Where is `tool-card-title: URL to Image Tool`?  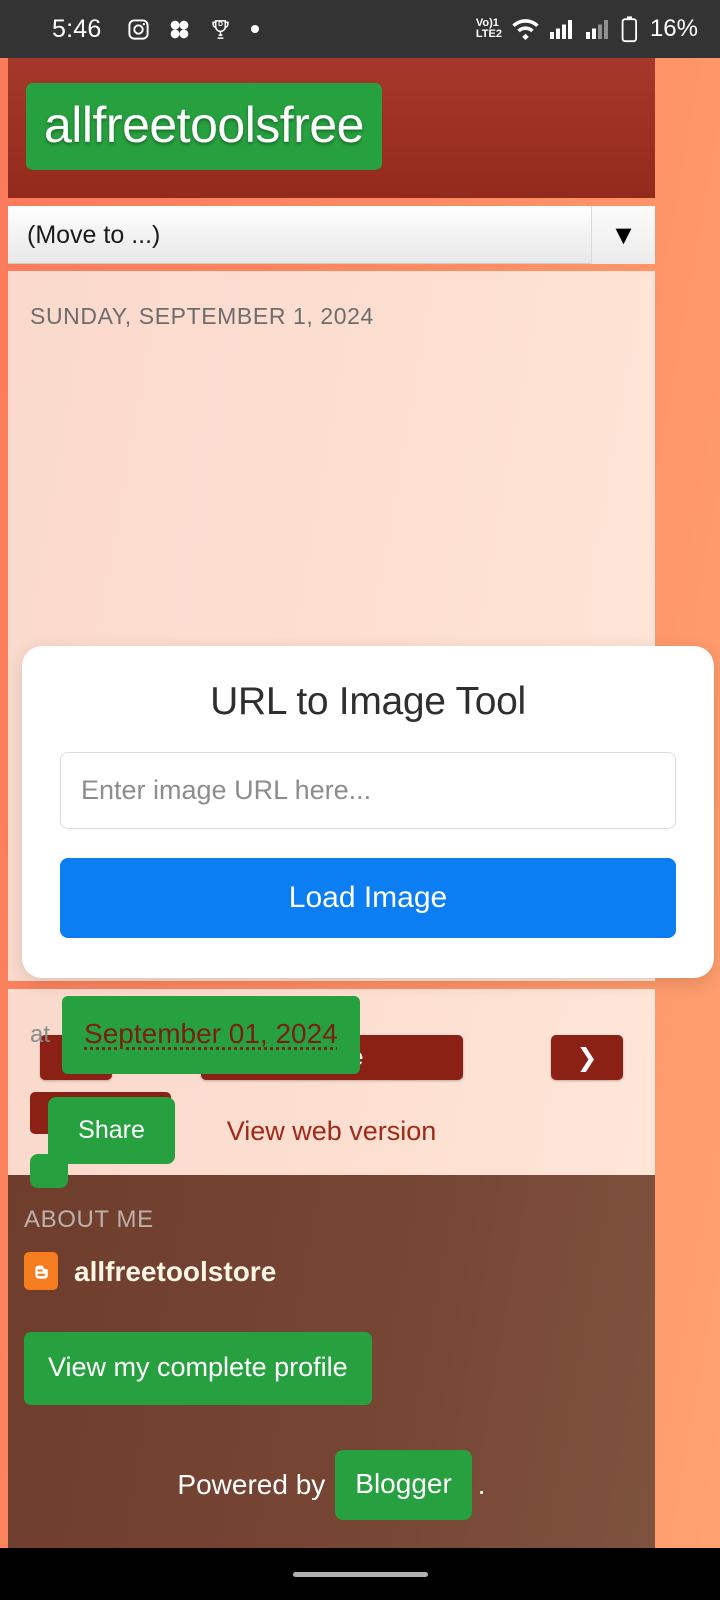 tool-card-title: URL to Image Tool is located at coordinates (368, 701).